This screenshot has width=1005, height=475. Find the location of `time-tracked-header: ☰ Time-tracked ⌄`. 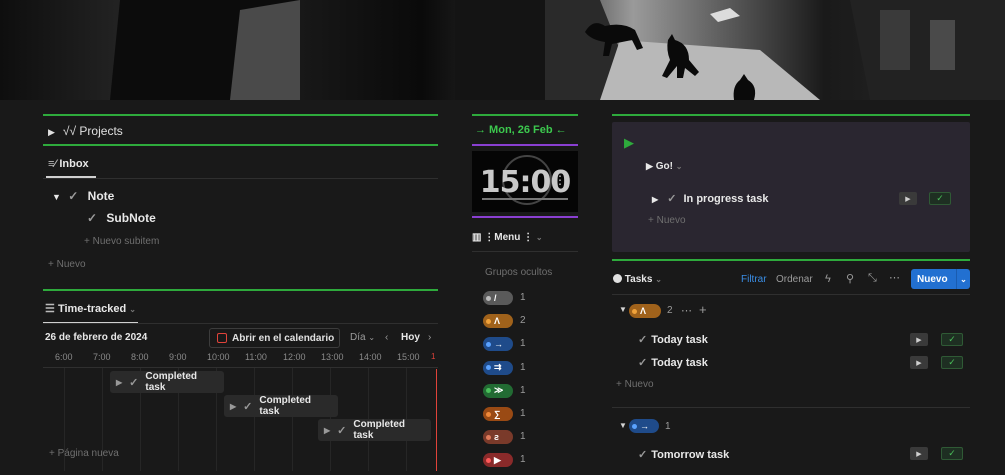

time-tracked-header: ☰ Time-tracked ⌄ is located at coordinates (90, 308).